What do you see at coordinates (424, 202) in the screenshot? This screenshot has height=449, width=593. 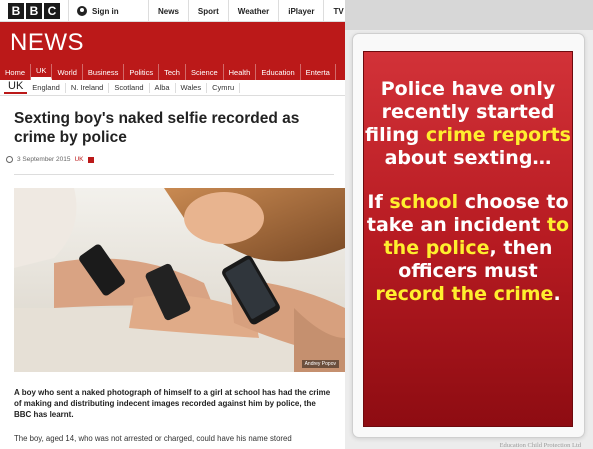 I see `callout-highlight: school` at bounding box center [424, 202].